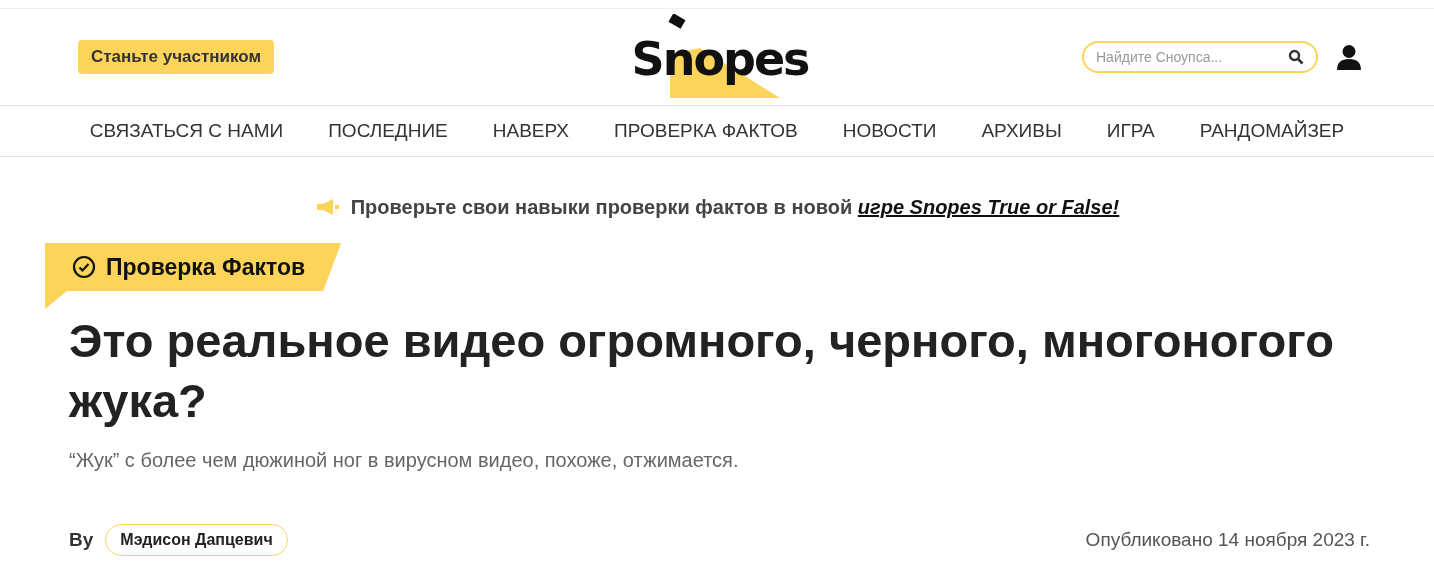  Describe the element at coordinates (186, 131) in the screenshot. I see `nav-link: СВЯЗАТЬСЯ С НАМИ` at that location.